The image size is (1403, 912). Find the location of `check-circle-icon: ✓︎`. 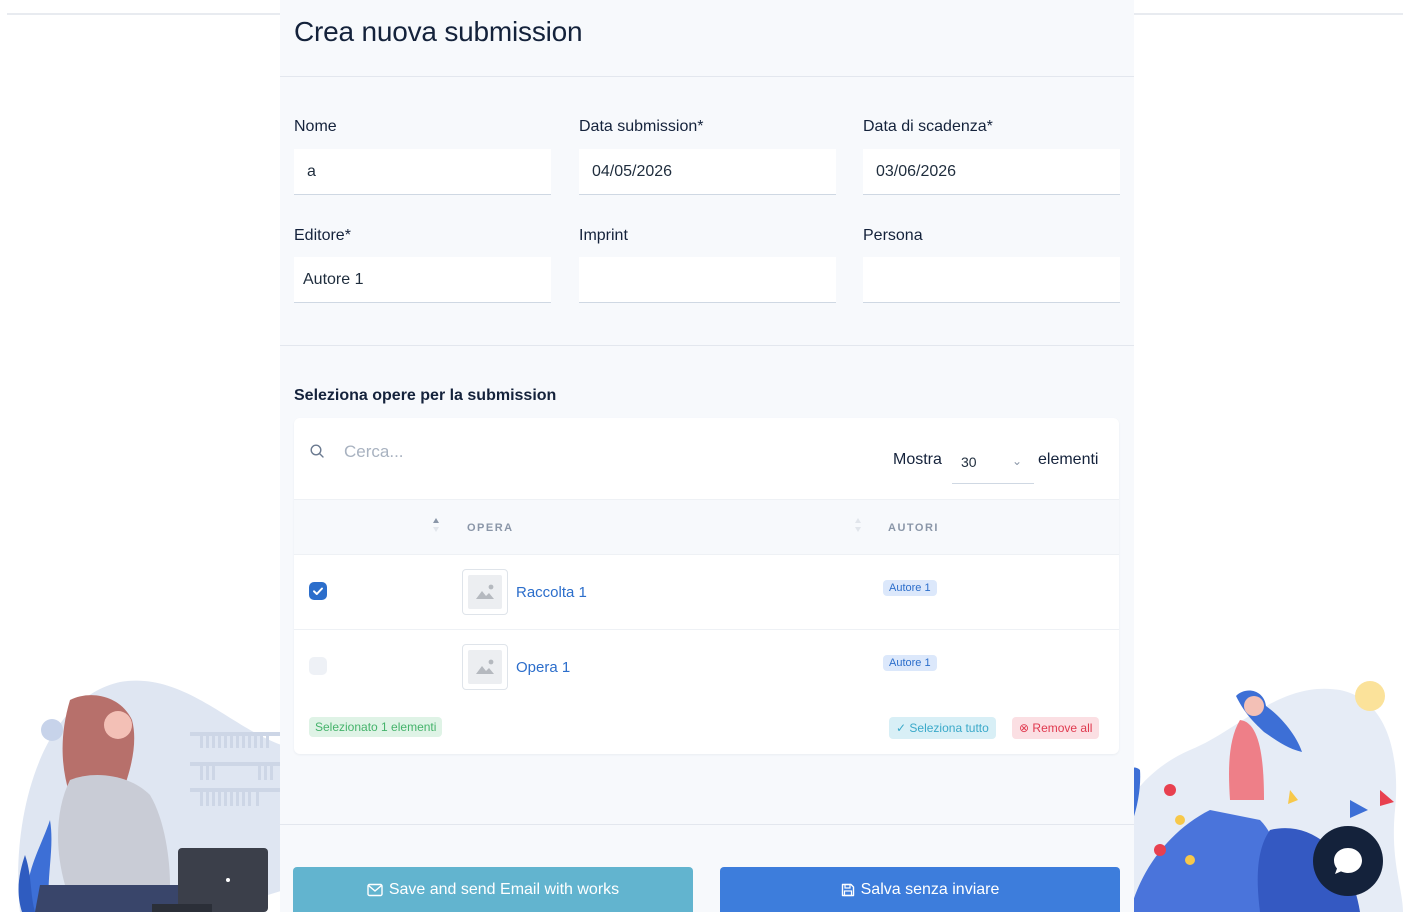

check-circle-icon: ✓︎ is located at coordinates (901, 728).